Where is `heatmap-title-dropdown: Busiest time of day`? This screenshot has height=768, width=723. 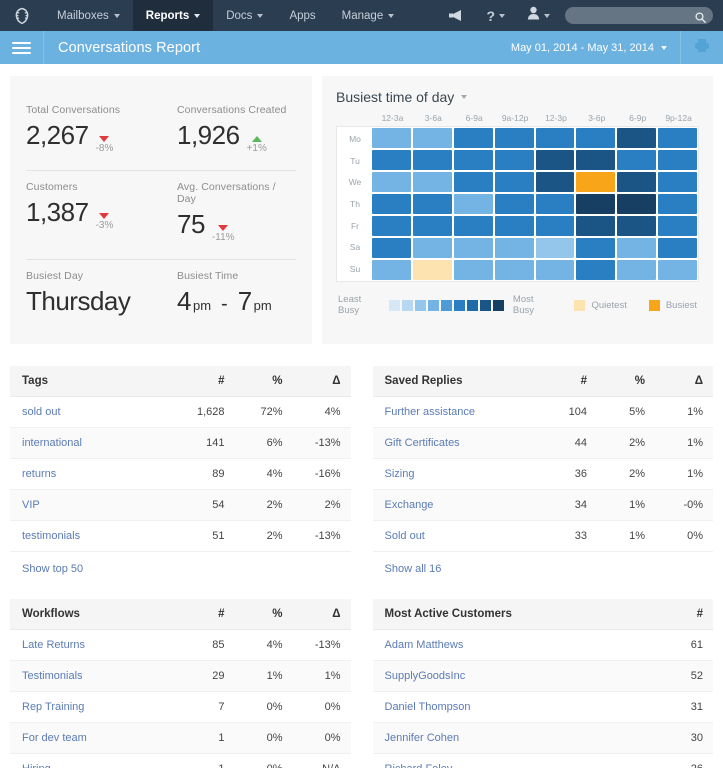 heatmap-title-dropdown: Busiest time of day is located at coordinates (517, 97).